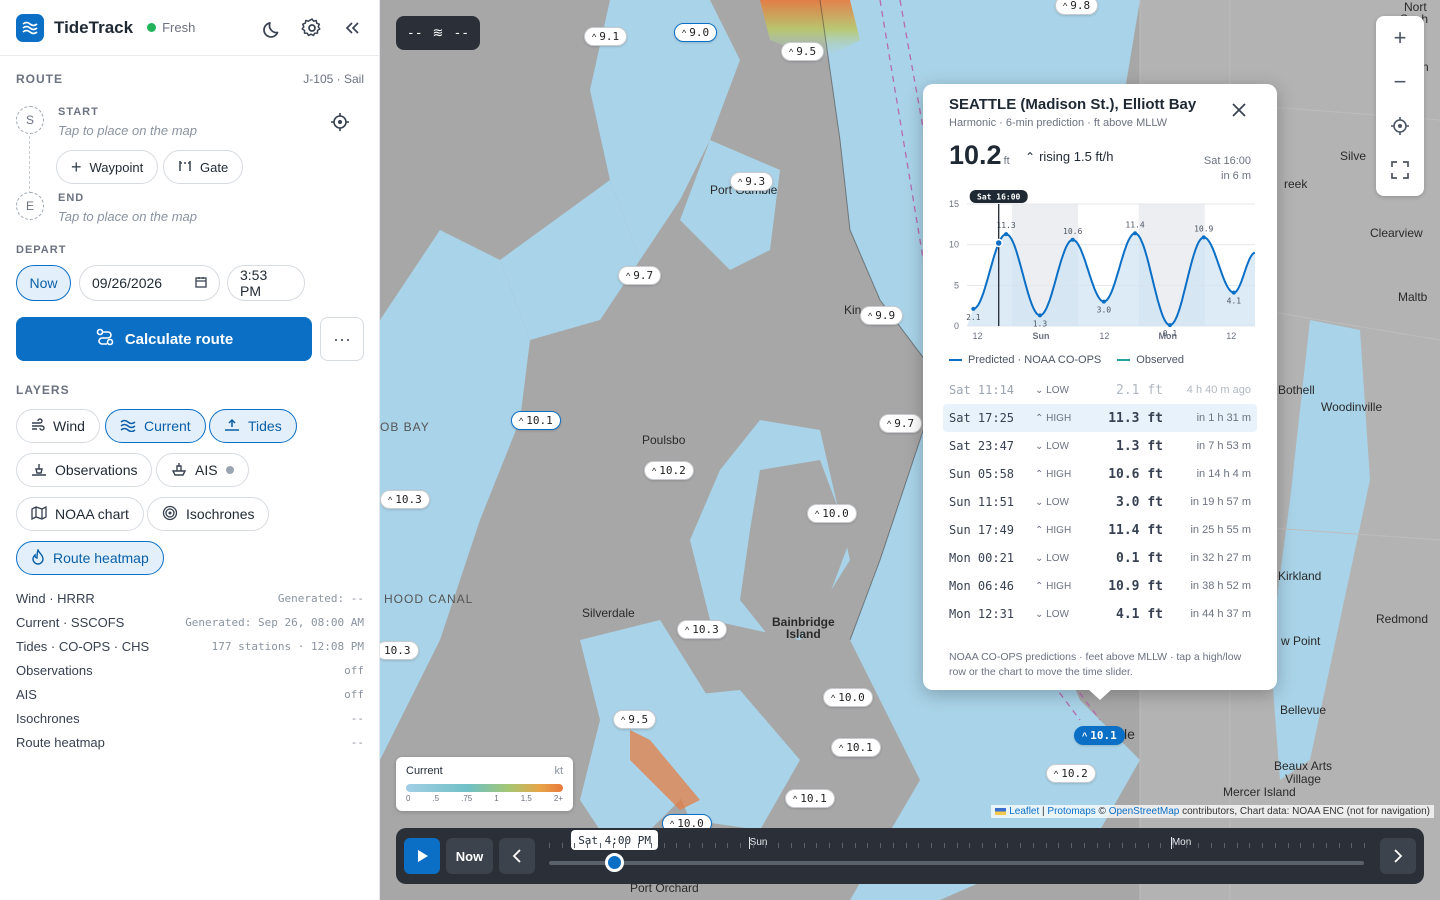 This screenshot has height=900, width=1440. I want to click on data-freshness-badge: Fresh, so click(171, 27).